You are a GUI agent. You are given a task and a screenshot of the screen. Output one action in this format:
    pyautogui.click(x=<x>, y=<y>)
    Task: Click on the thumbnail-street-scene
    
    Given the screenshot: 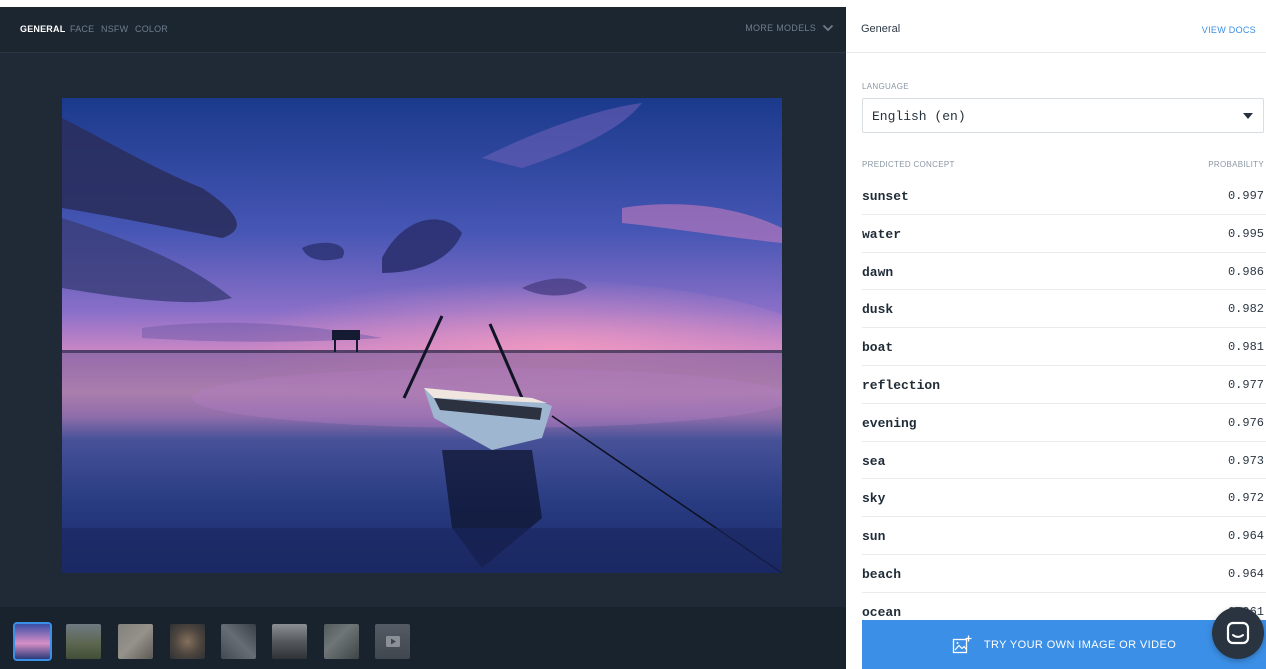 What is the action you would take?
    pyautogui.click(x=238, y=641)
    